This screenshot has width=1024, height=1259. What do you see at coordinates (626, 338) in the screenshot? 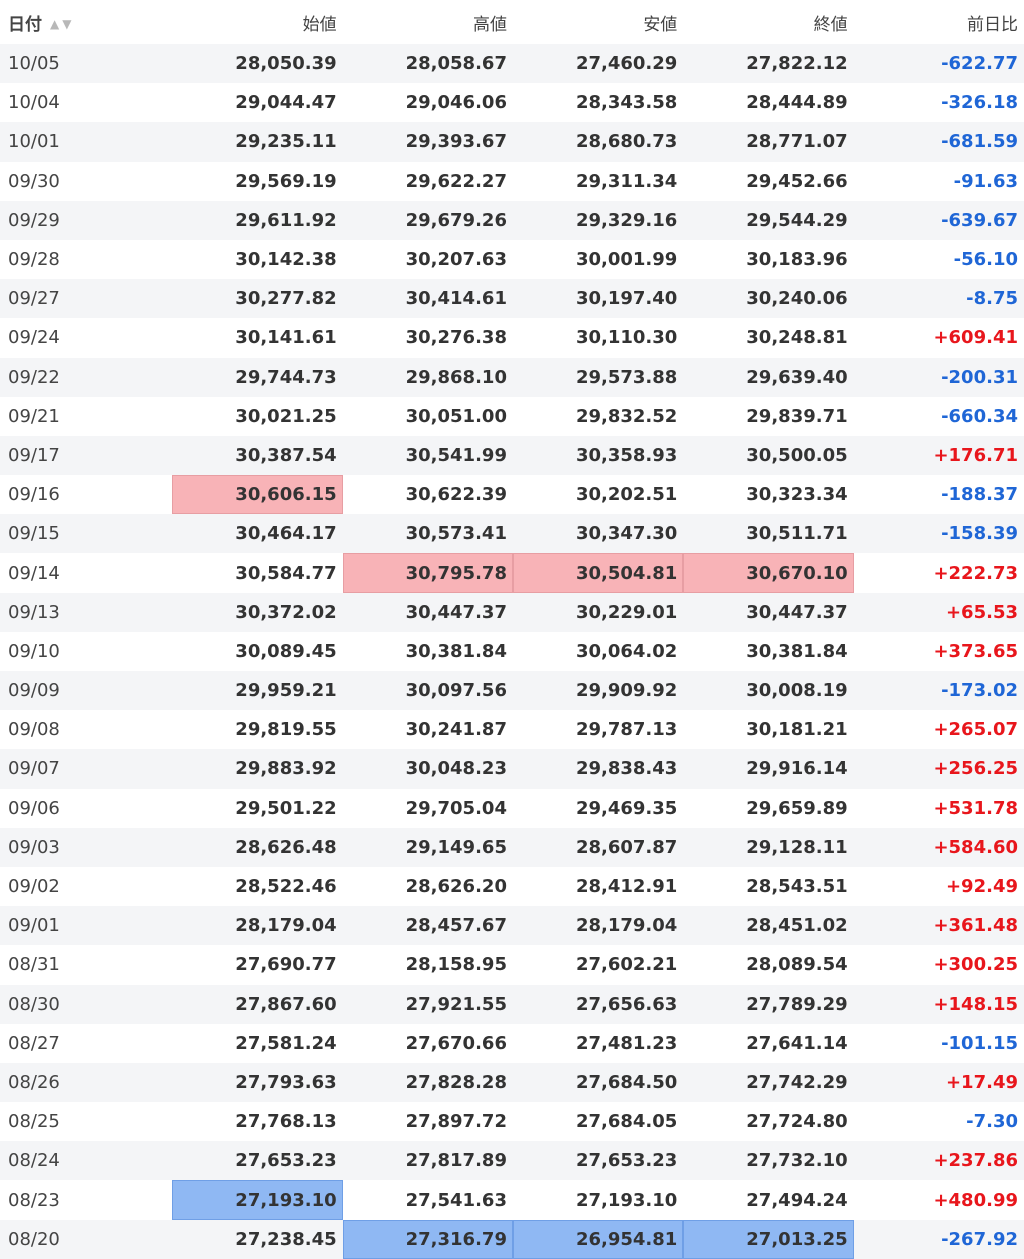
I see `cell-low: 30,110.30` at bounding box center [626, 338].